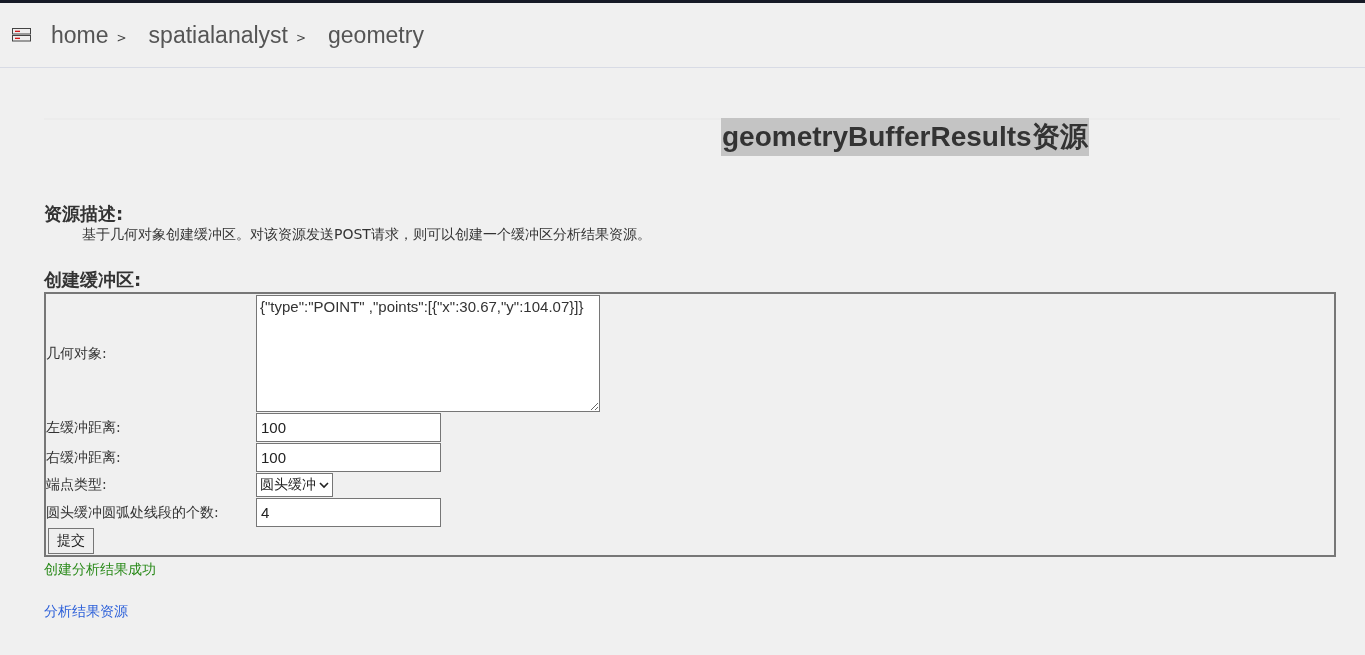  I want to click on section-heading: 创建缓冲区:, so click(93, 280).